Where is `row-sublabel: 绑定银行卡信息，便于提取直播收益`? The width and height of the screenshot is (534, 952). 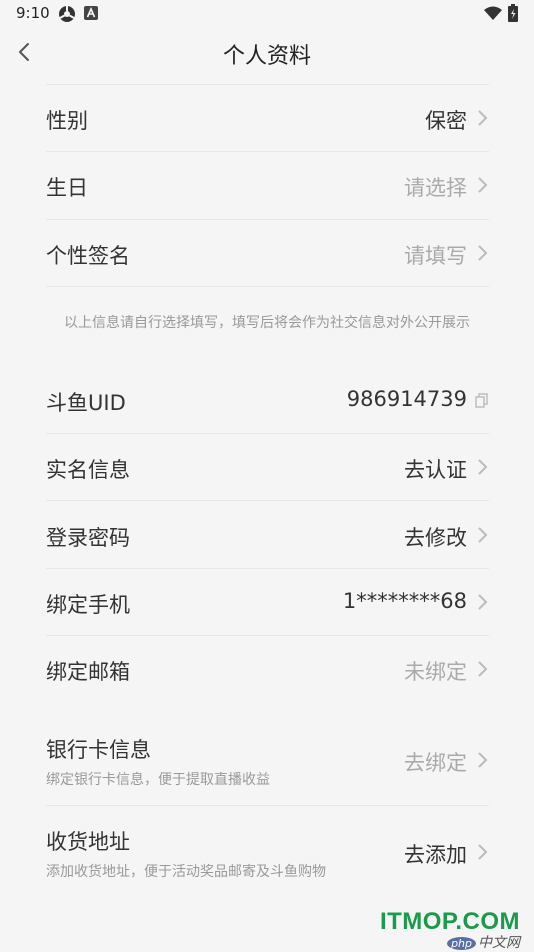
row-sublabel: 绑定银行卡信息，便于提取直播收益 is located at coordinates (158, 780).